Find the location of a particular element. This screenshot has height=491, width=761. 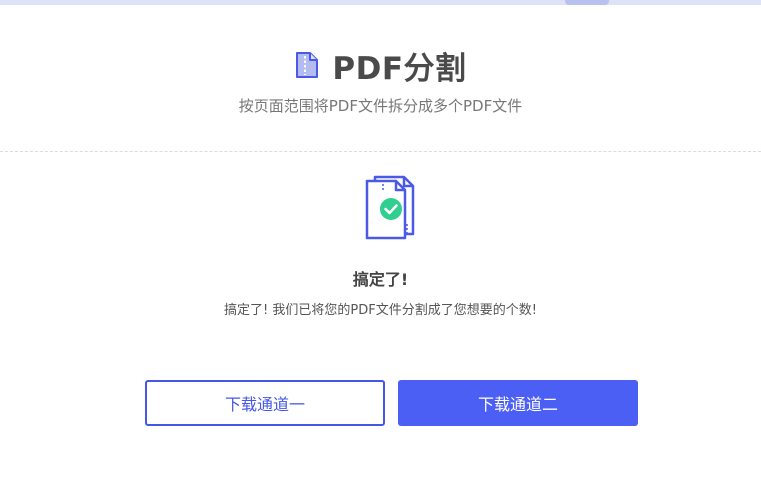

split-success-icon is located at coordinates (390, 207).